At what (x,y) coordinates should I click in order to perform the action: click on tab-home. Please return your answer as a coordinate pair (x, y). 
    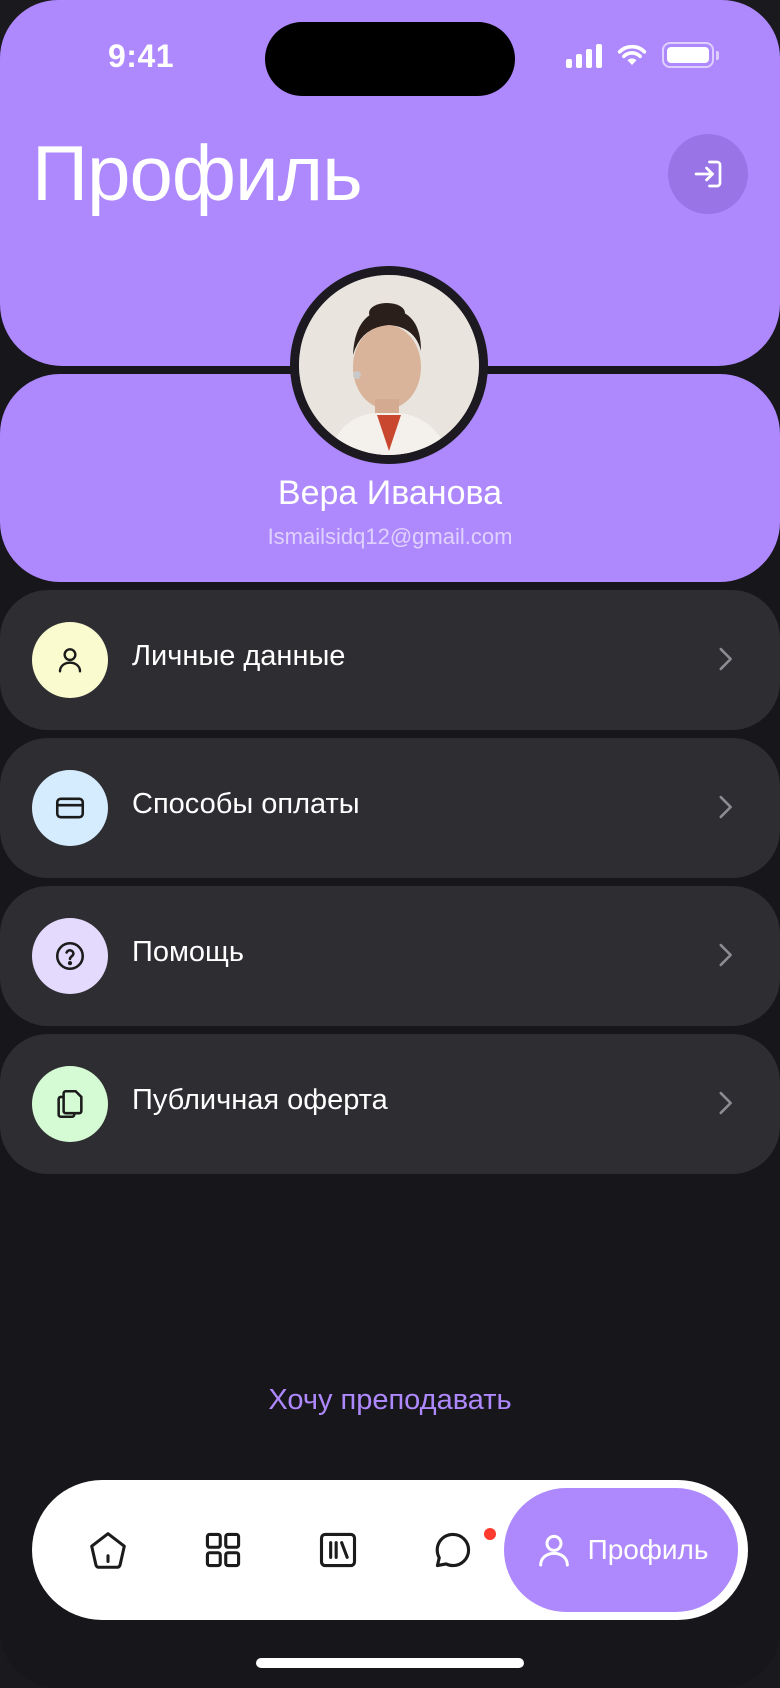
    Looking at the image, I should click on (108, 1550).